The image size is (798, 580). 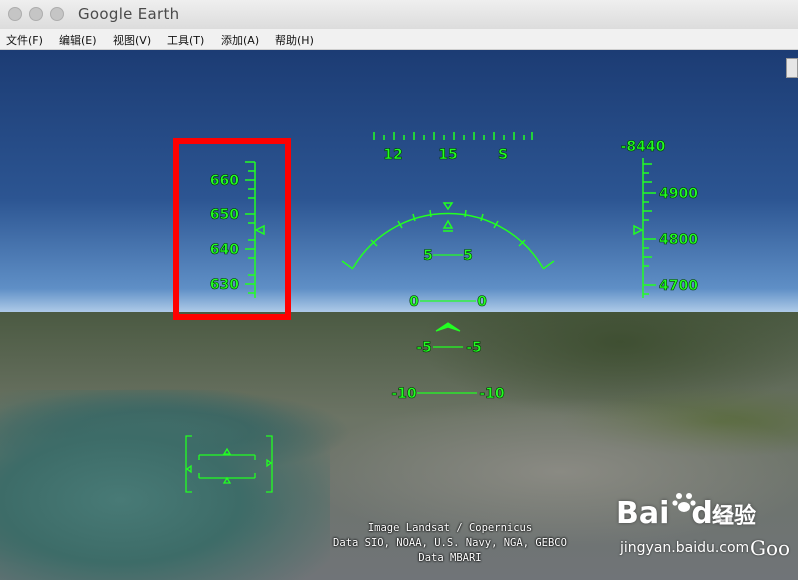 I want to click on minimize-button, so click(x=36, y=14).